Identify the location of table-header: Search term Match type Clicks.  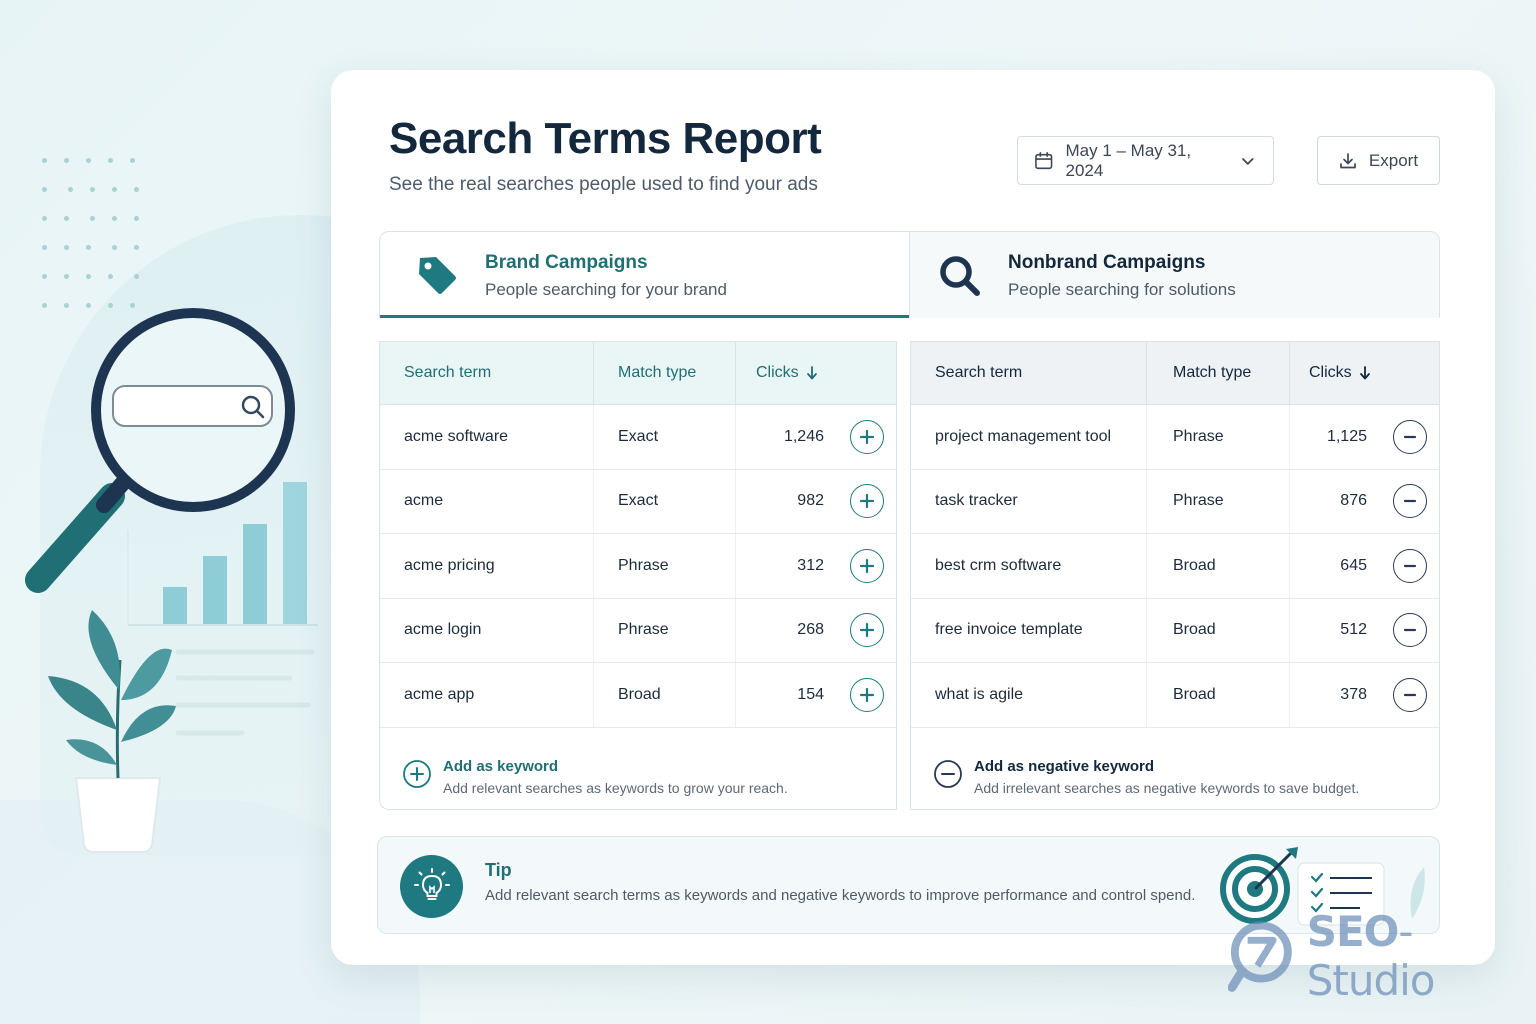
(1175, 373).